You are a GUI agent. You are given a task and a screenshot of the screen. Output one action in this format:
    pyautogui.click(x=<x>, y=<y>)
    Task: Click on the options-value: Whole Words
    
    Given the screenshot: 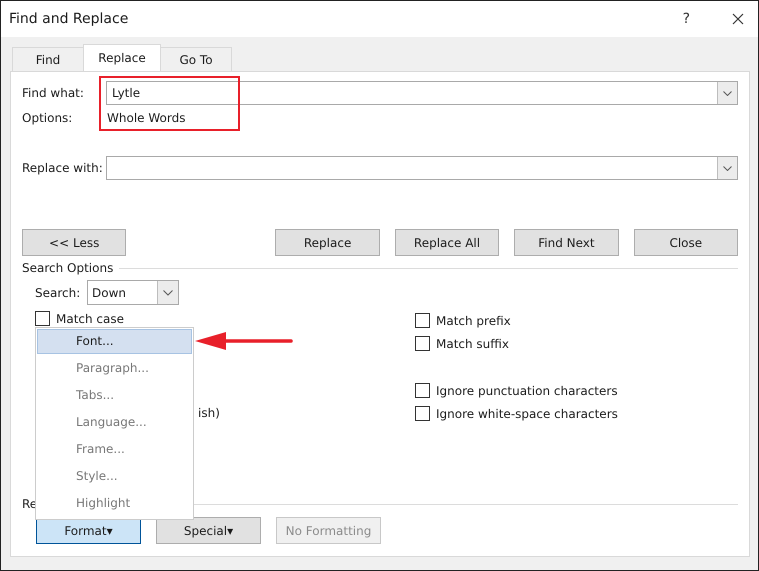 What is the action you would take?
    pyautogui.click(x=146, y=118)
    